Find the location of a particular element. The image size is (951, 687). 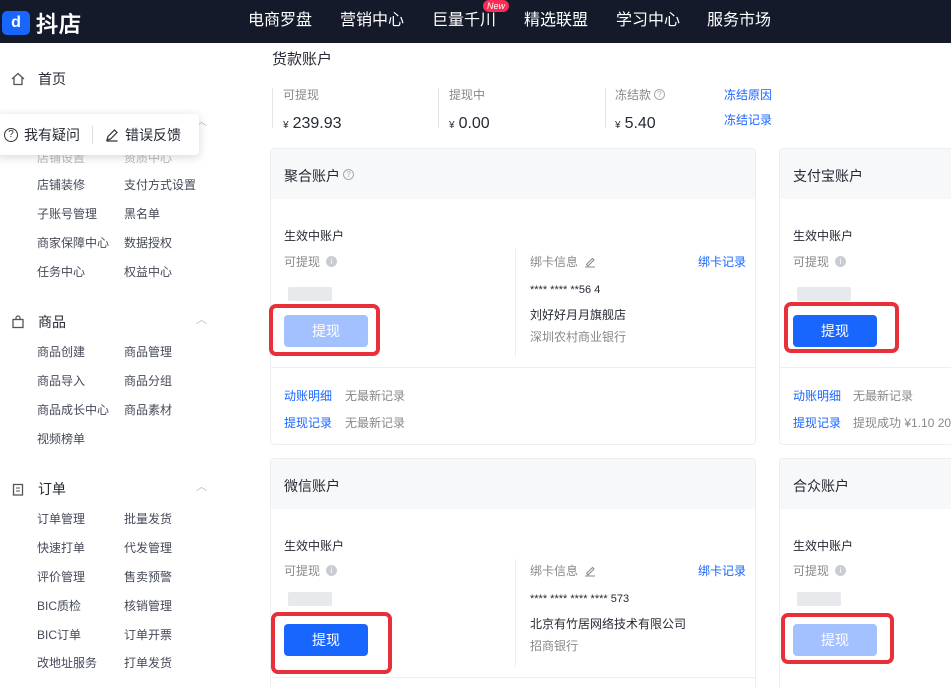

sidebar-item-task-center: 任务中心 is located at coordinates (61, 271).